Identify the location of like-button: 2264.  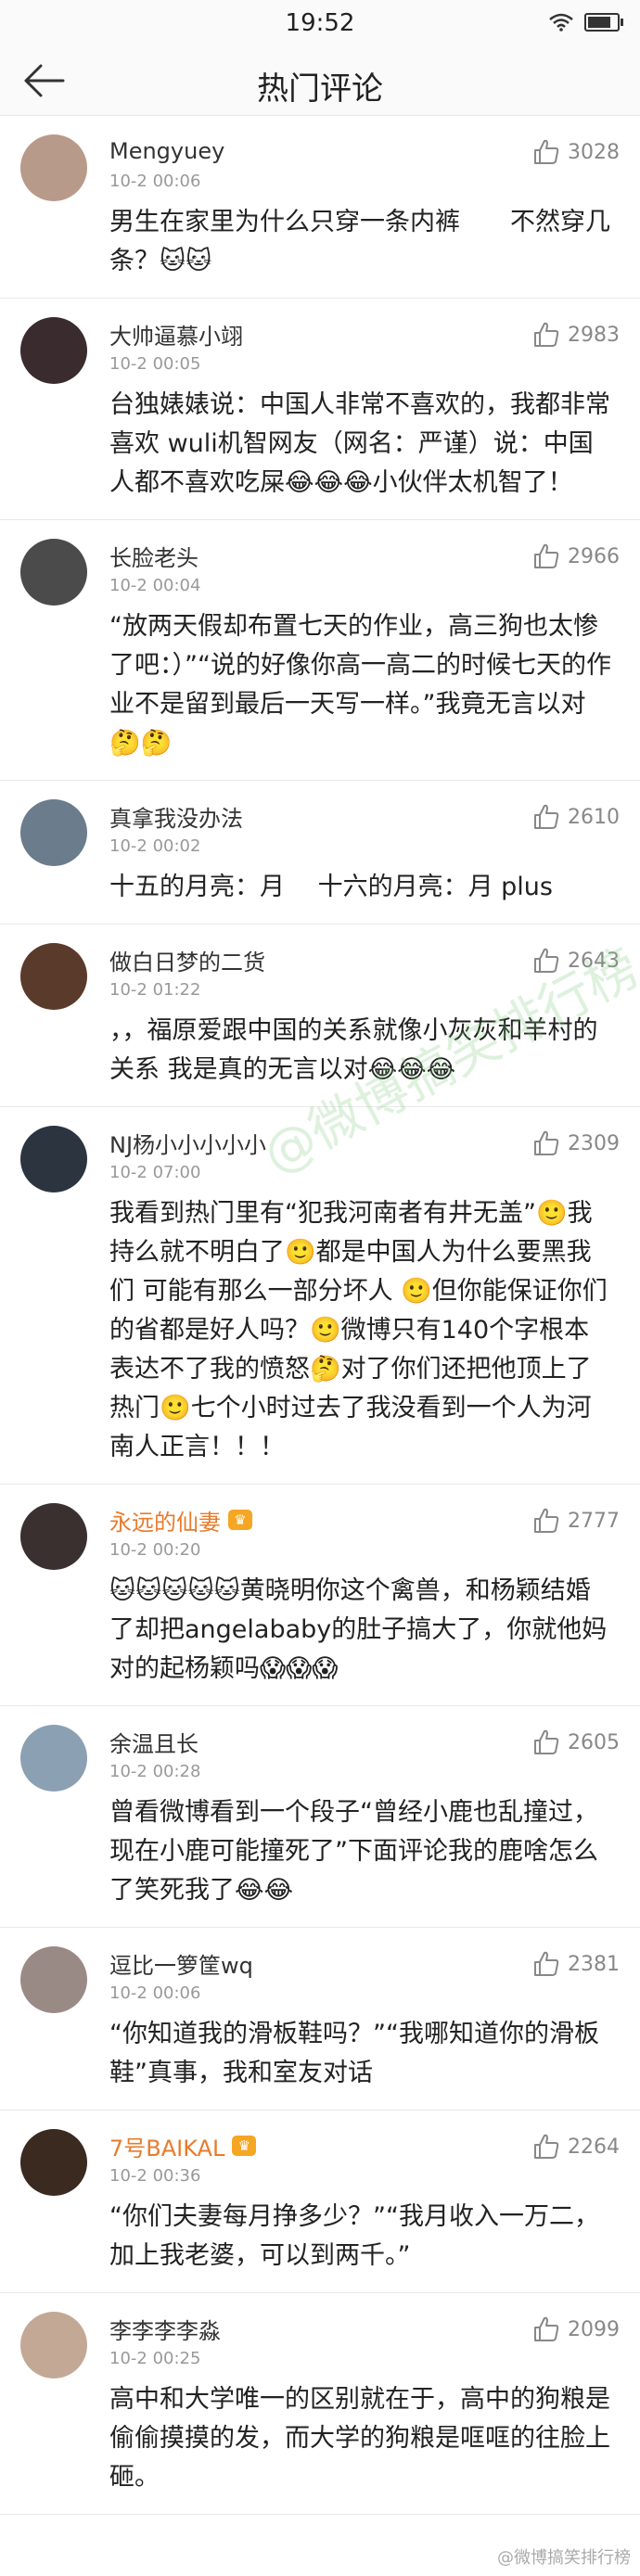
(576, 2147).